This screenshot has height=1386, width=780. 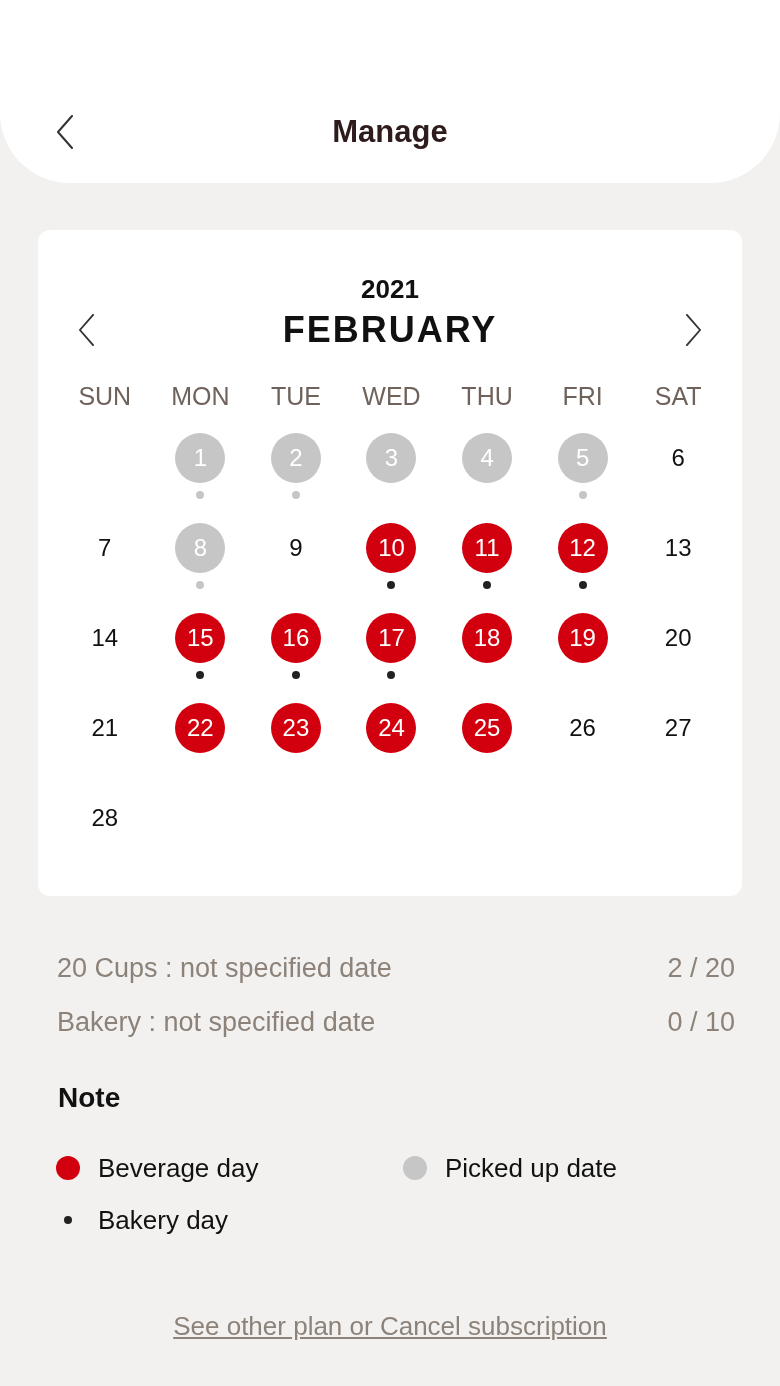 What do you see at coordinates (678, 396) in the screenshot?
I see `weekday-label: SAT` at bounding box center [678, 396].